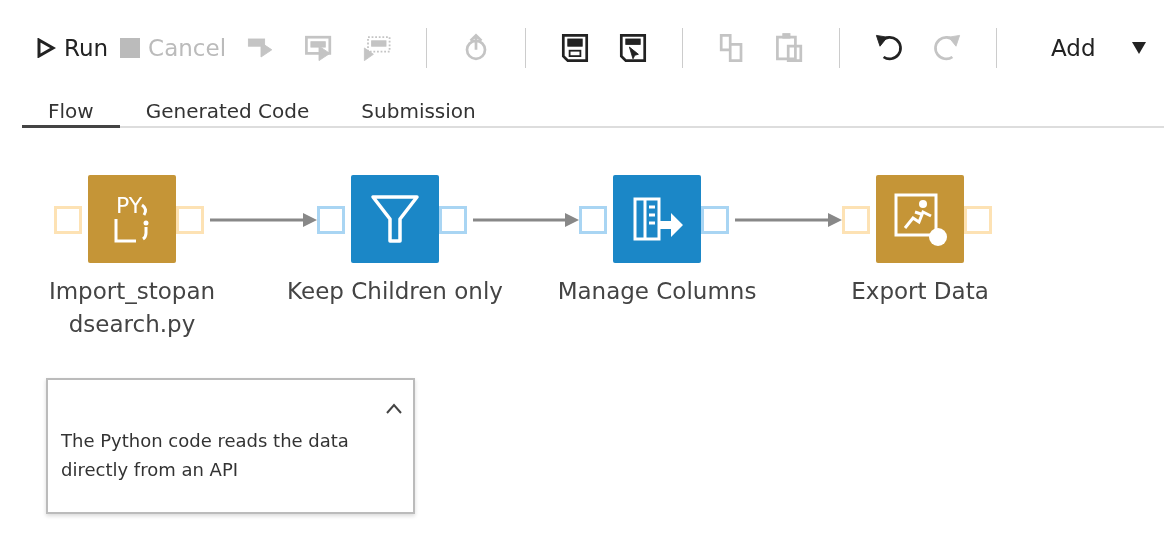  I want to click on note-text: The Python code reads the data directly from an API, so click(205, 455).